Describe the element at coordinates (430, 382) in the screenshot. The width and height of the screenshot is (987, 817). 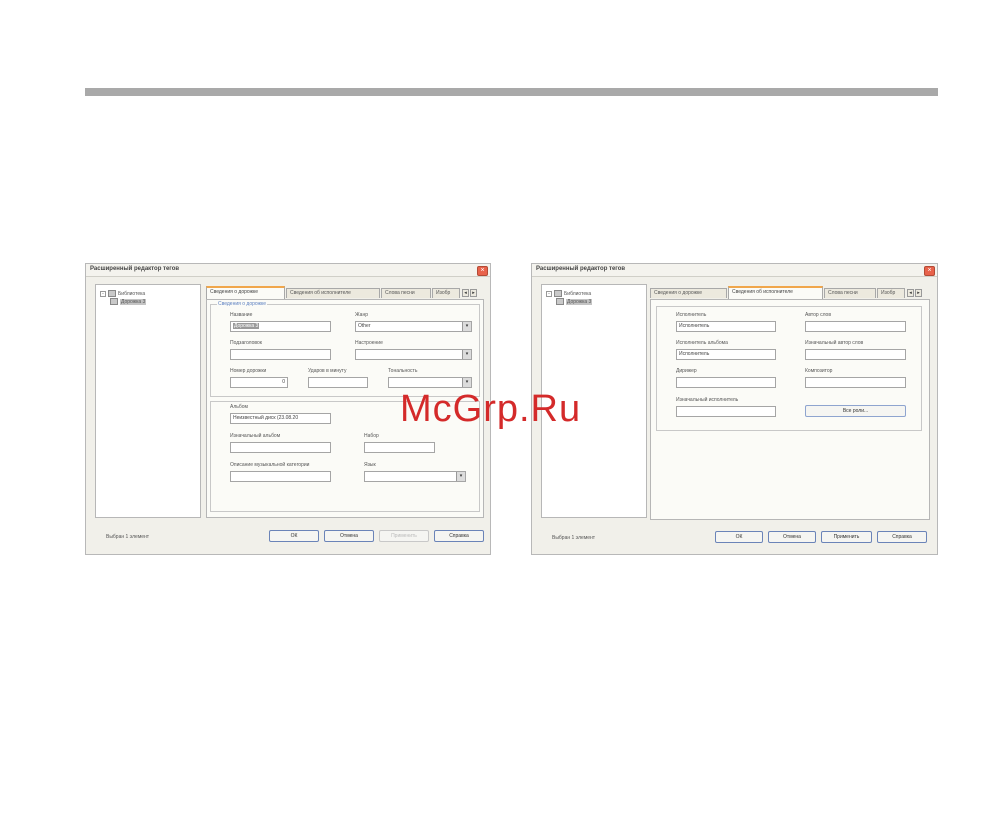
I see `key-select: ▾` at that location.